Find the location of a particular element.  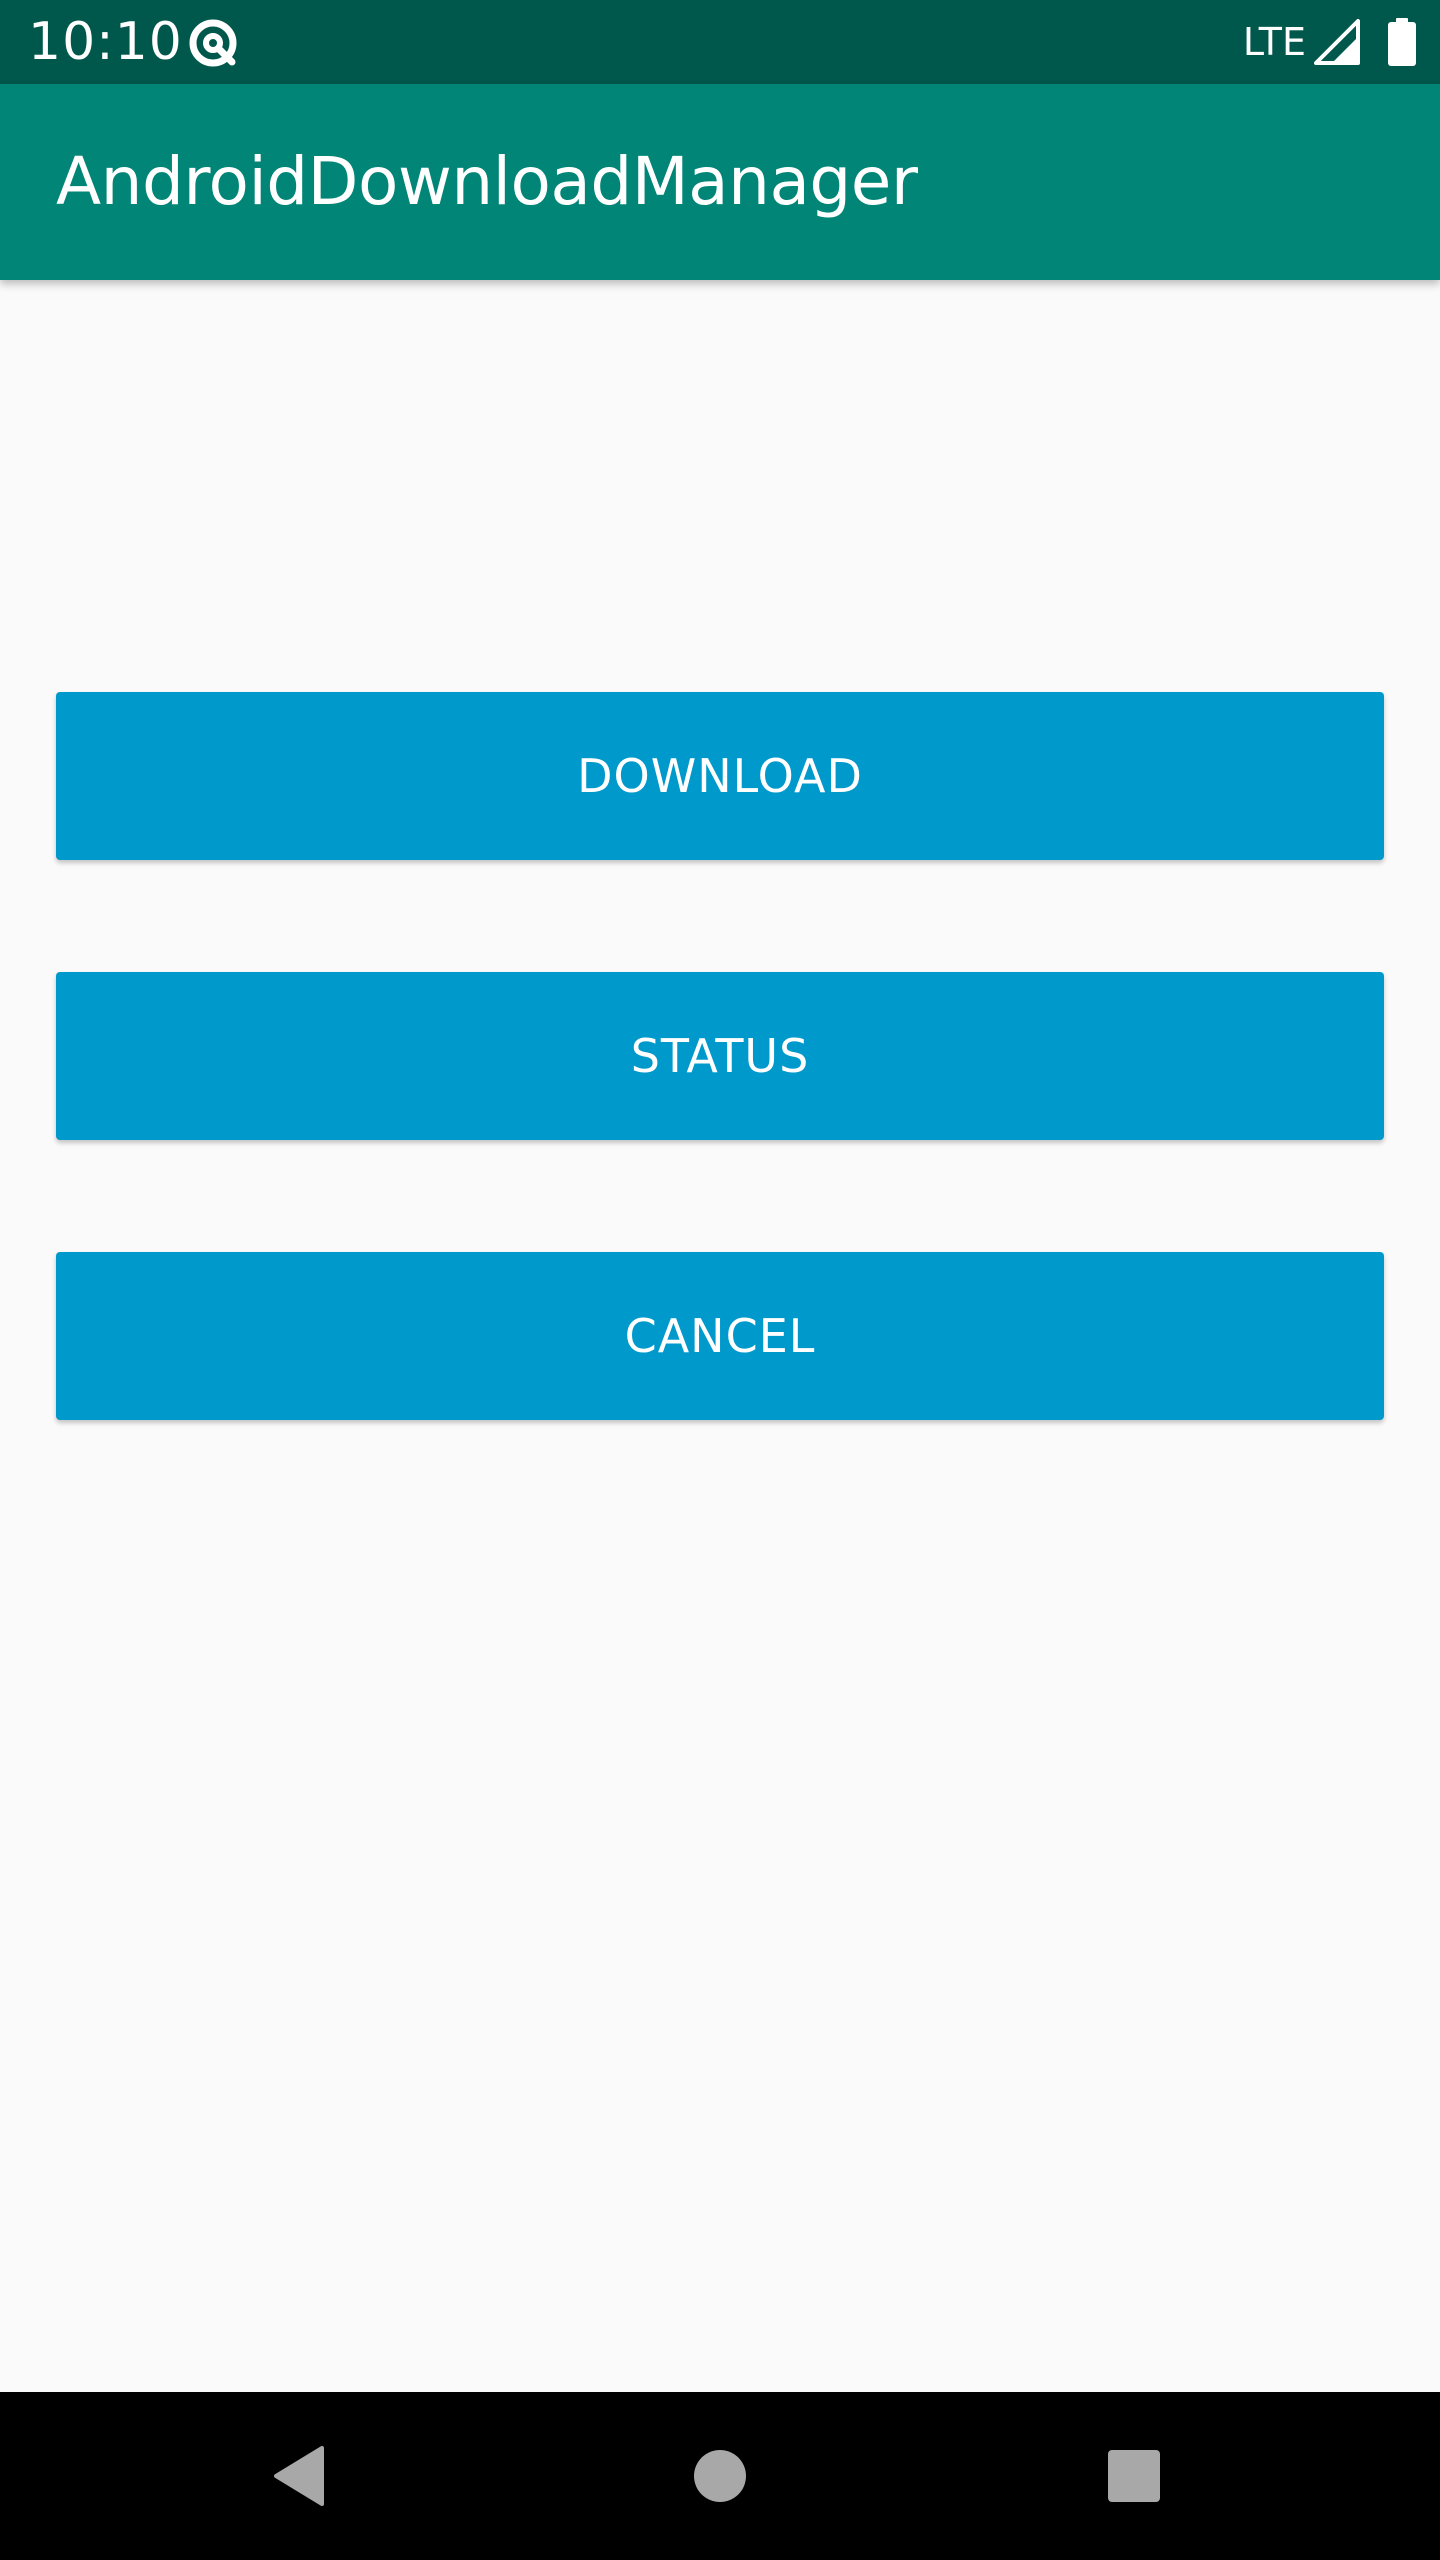

home-button is located at coordinates (720, 2476).